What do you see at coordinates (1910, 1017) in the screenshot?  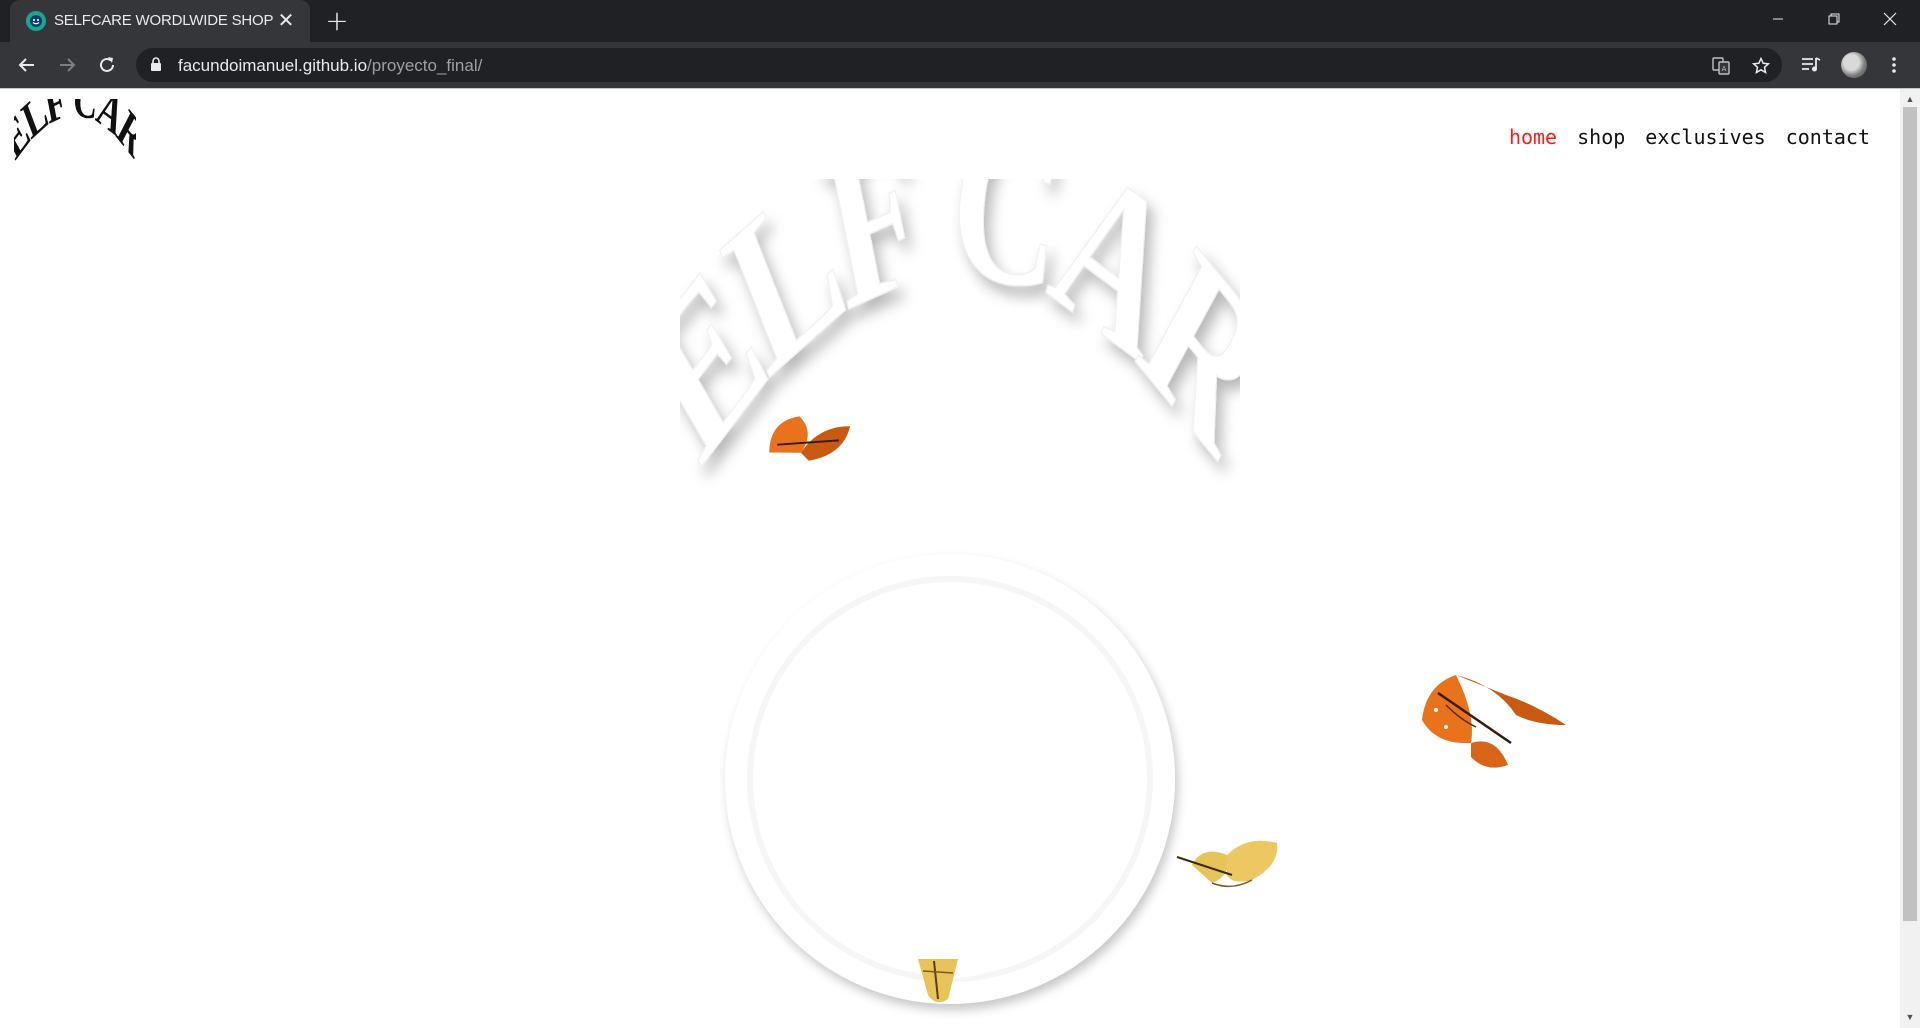 I see `scroll-down-icon: ▼` at bounding box center [1910, 1017].